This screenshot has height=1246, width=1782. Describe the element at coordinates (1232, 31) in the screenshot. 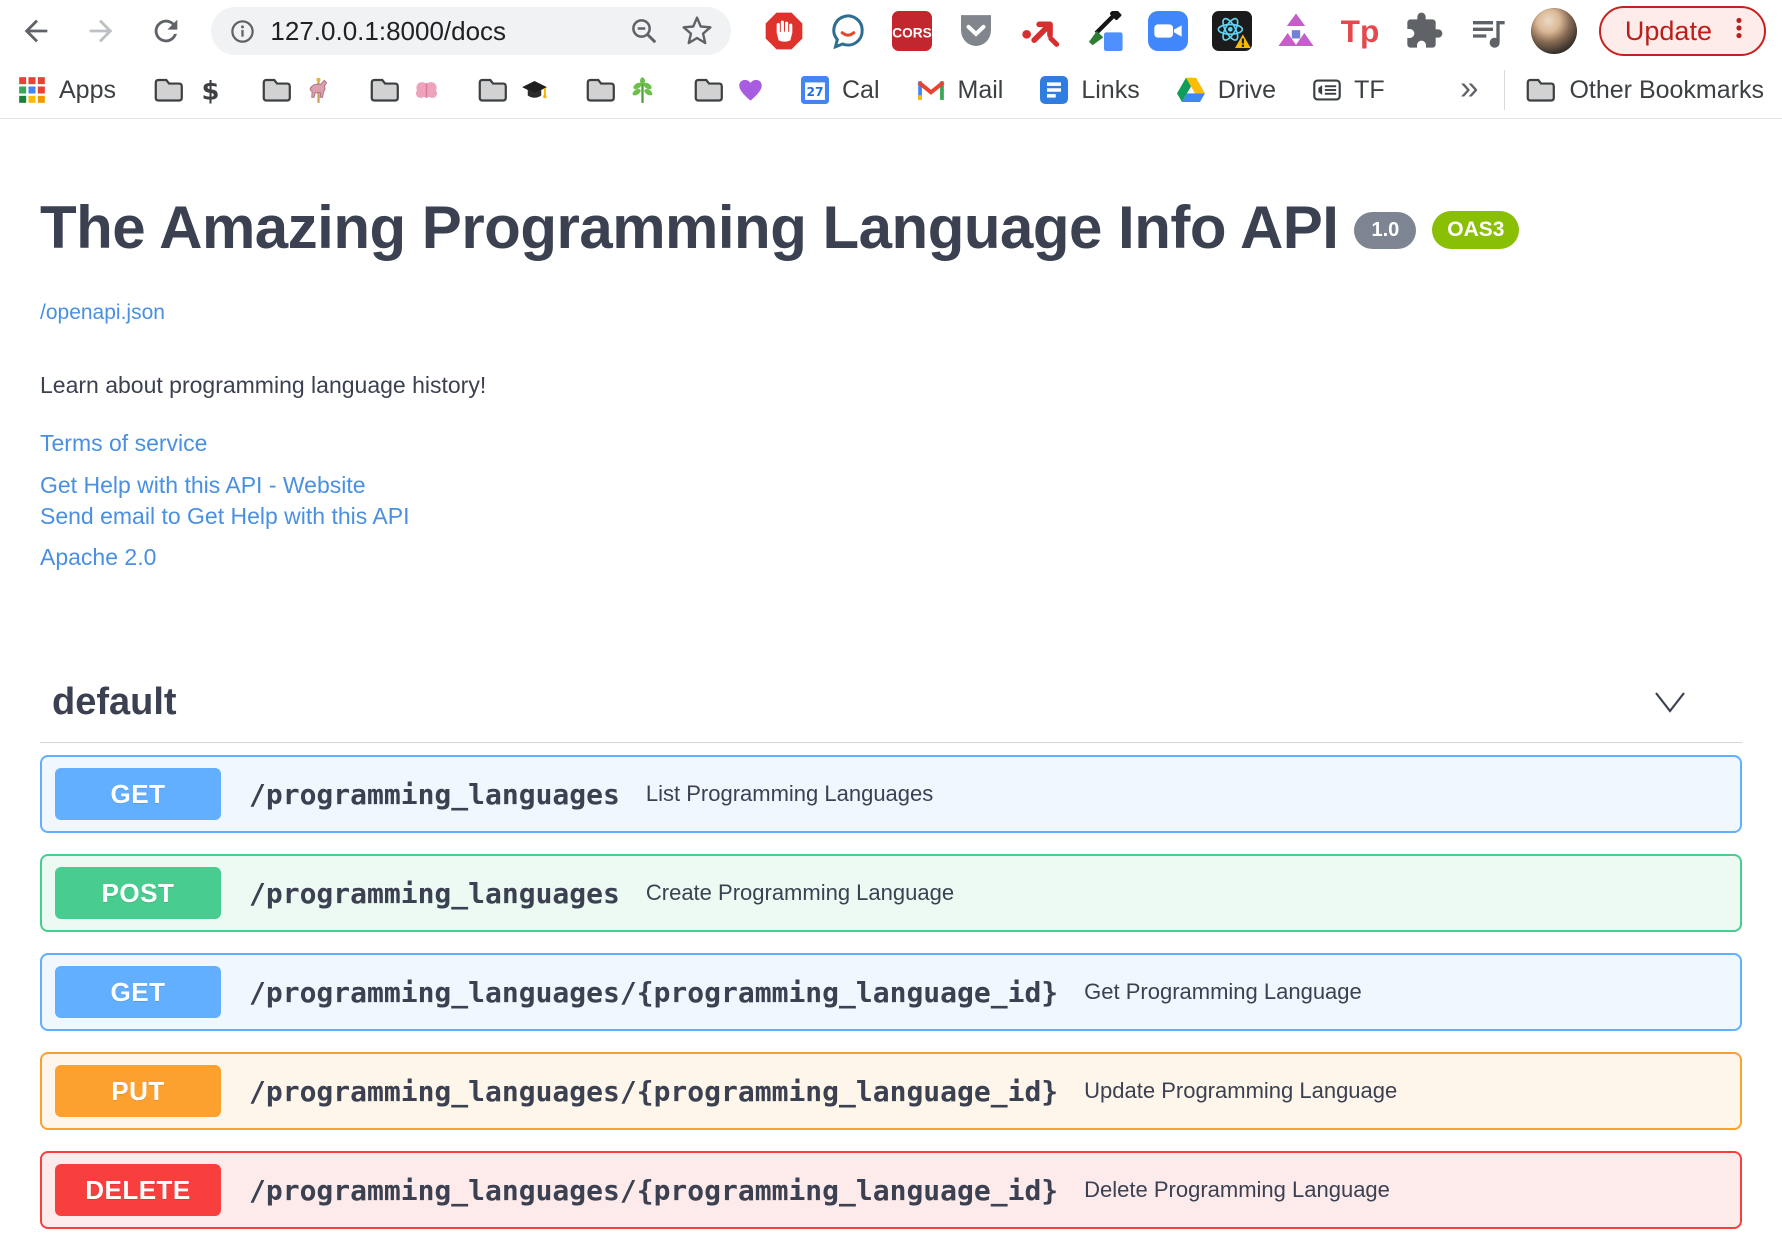

I see `react-devtools-icon` at that location.